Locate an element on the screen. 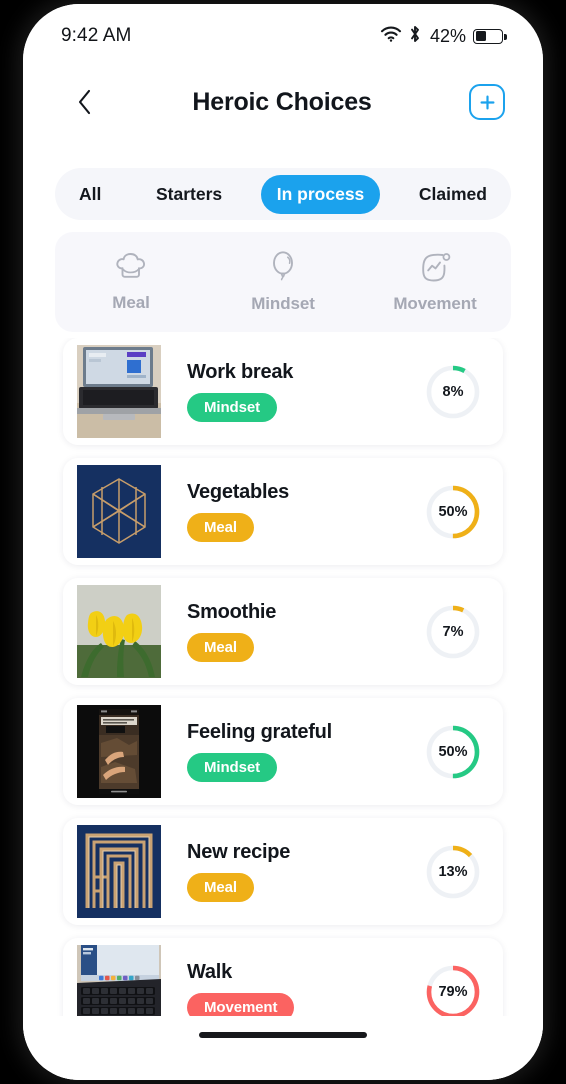 This screenshot has height=1084, width=566. choice-card: Feeling grateful Mindset 50% is located at coordinates (283, 751).